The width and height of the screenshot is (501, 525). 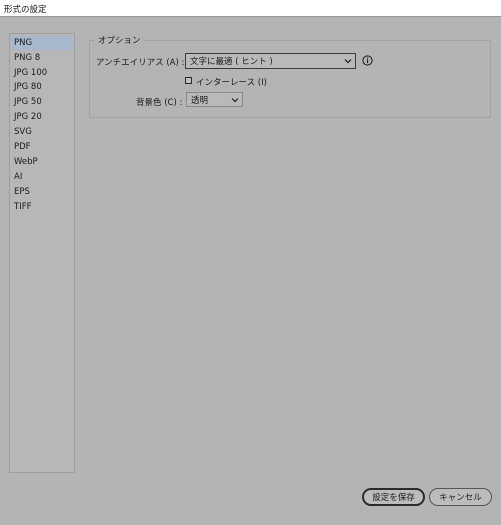 I want to click on format-item-label: PNG 8, so click(x=27, y=58).